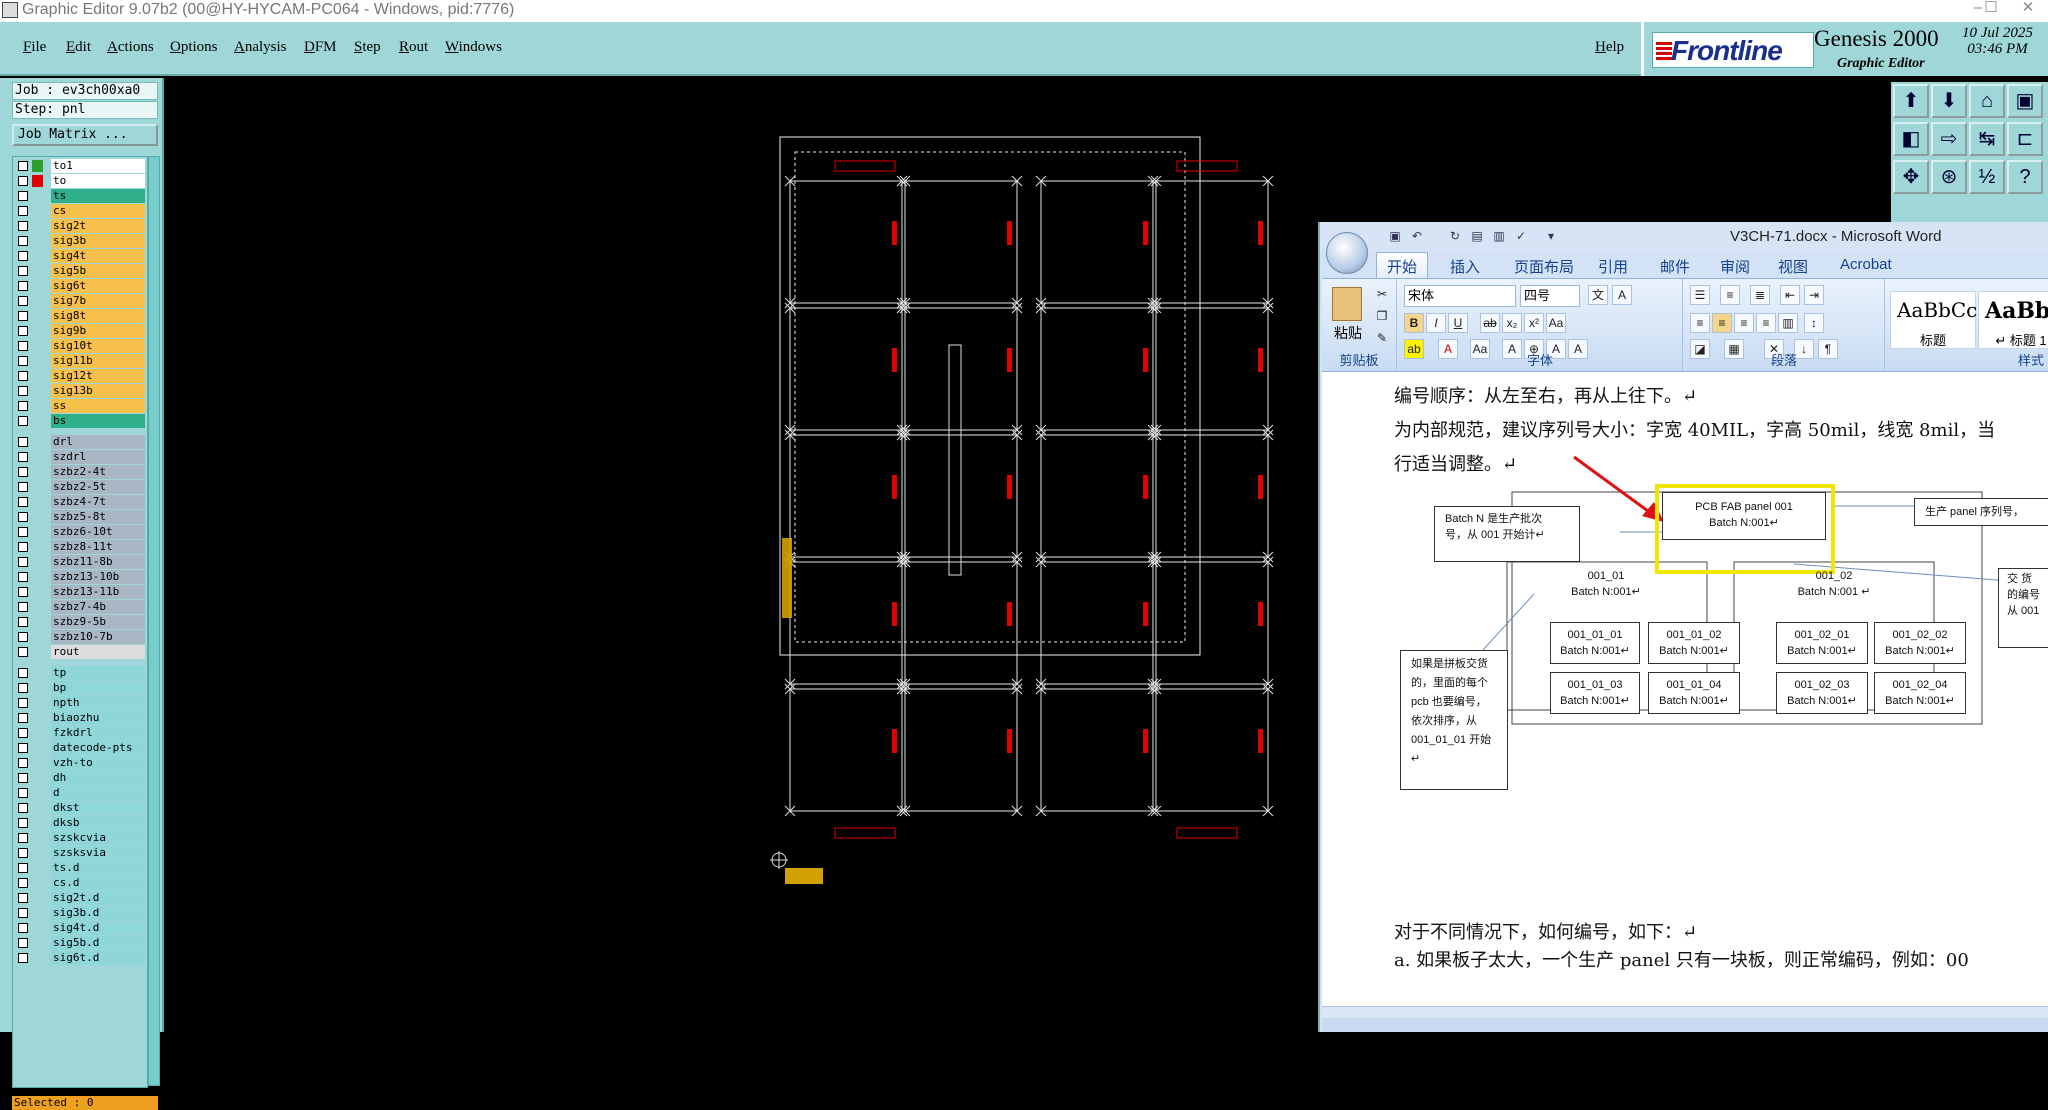 The width and height of the screenshot is (2048, 1110). I want to click on layer-row: dkst, so click(80, 808).